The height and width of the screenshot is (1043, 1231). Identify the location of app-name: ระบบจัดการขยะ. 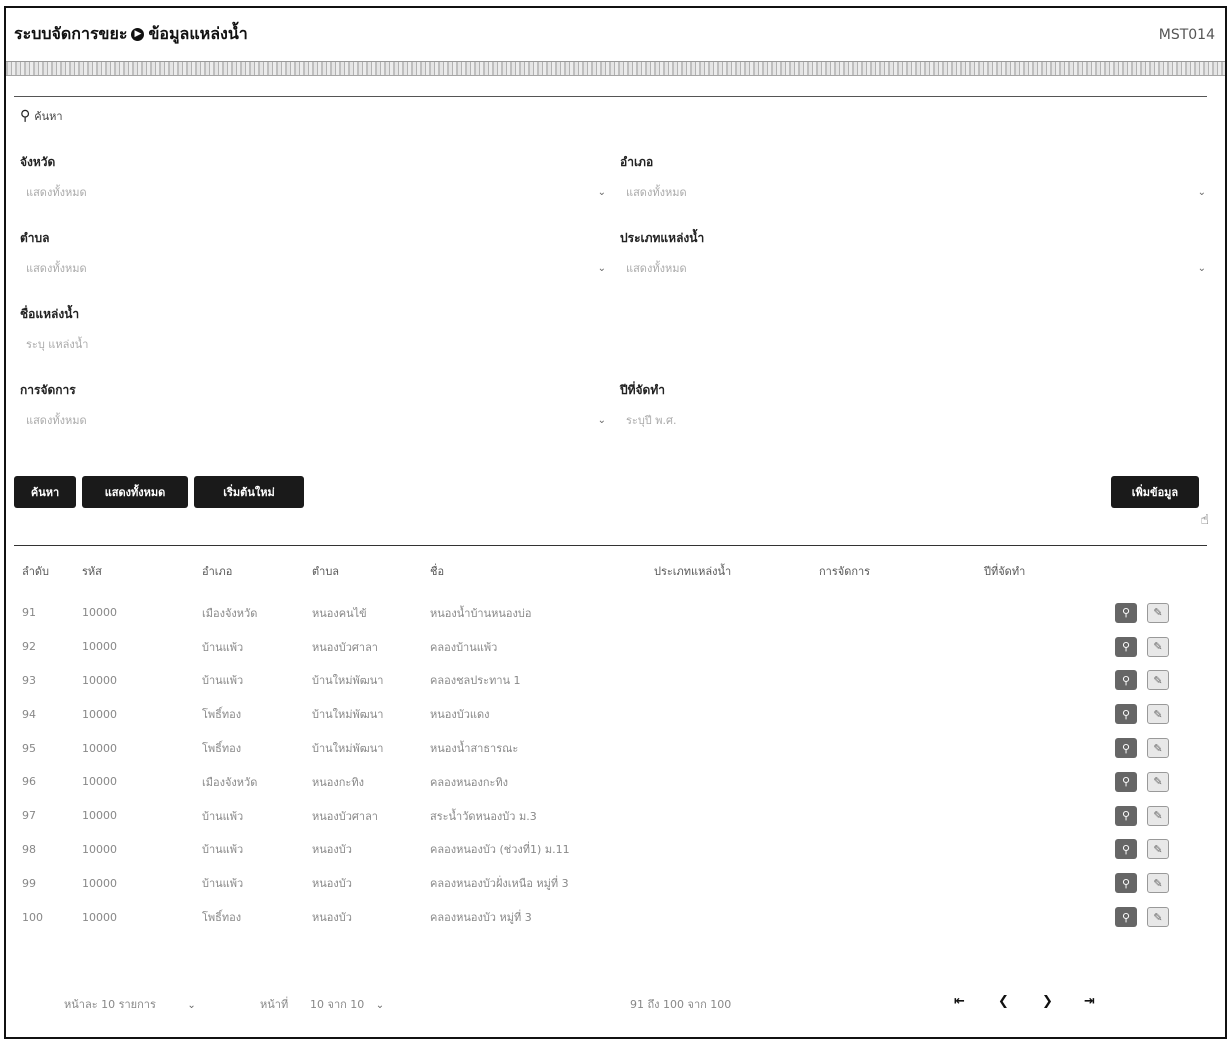
(71, 33).